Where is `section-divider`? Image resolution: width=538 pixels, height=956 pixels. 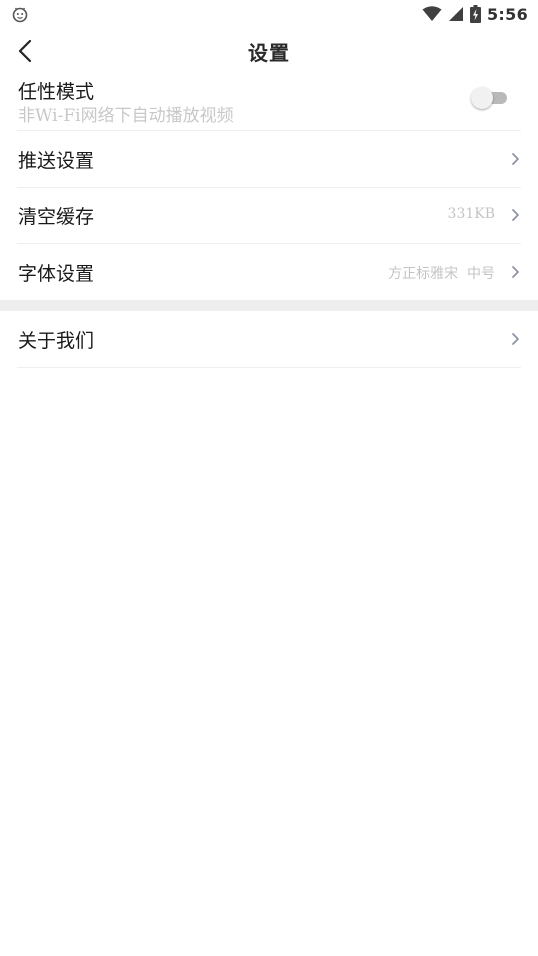 section-divider is located at coordinates (269, 305).